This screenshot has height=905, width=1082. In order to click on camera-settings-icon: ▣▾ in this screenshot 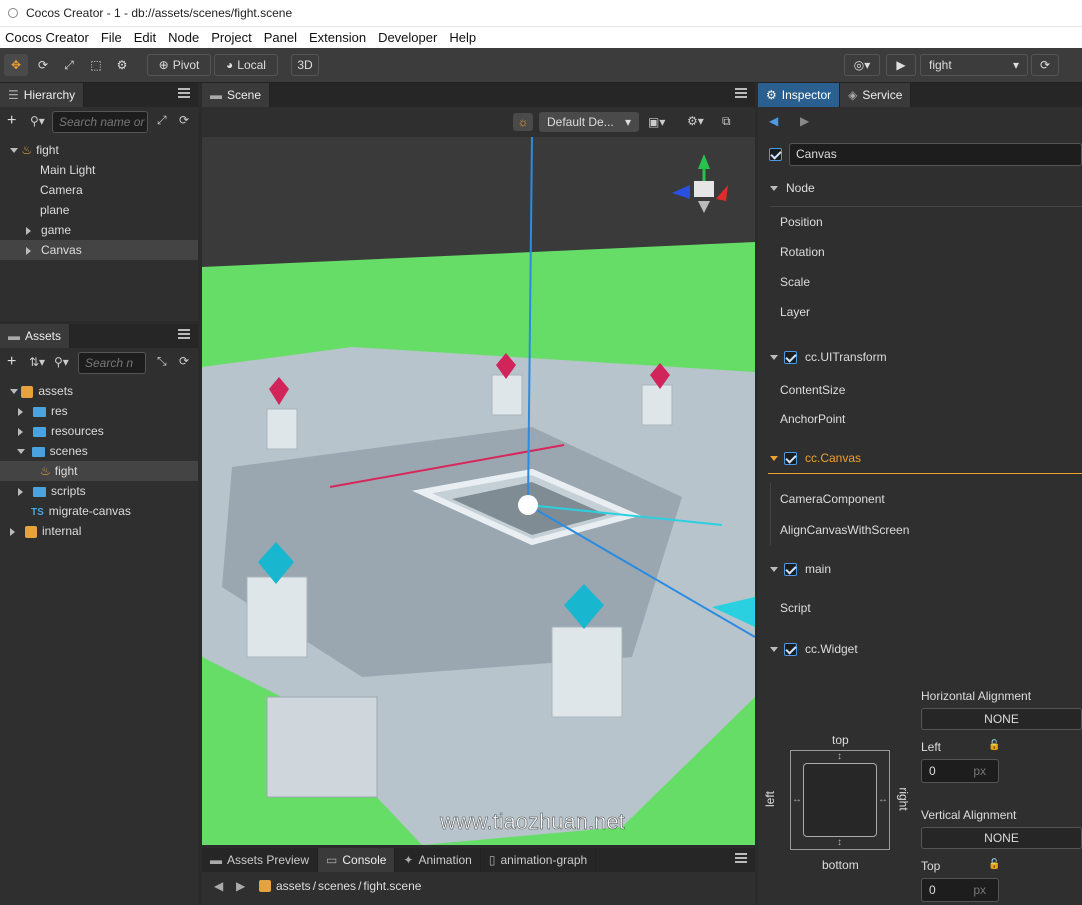, I will do `click(656, 122)`.